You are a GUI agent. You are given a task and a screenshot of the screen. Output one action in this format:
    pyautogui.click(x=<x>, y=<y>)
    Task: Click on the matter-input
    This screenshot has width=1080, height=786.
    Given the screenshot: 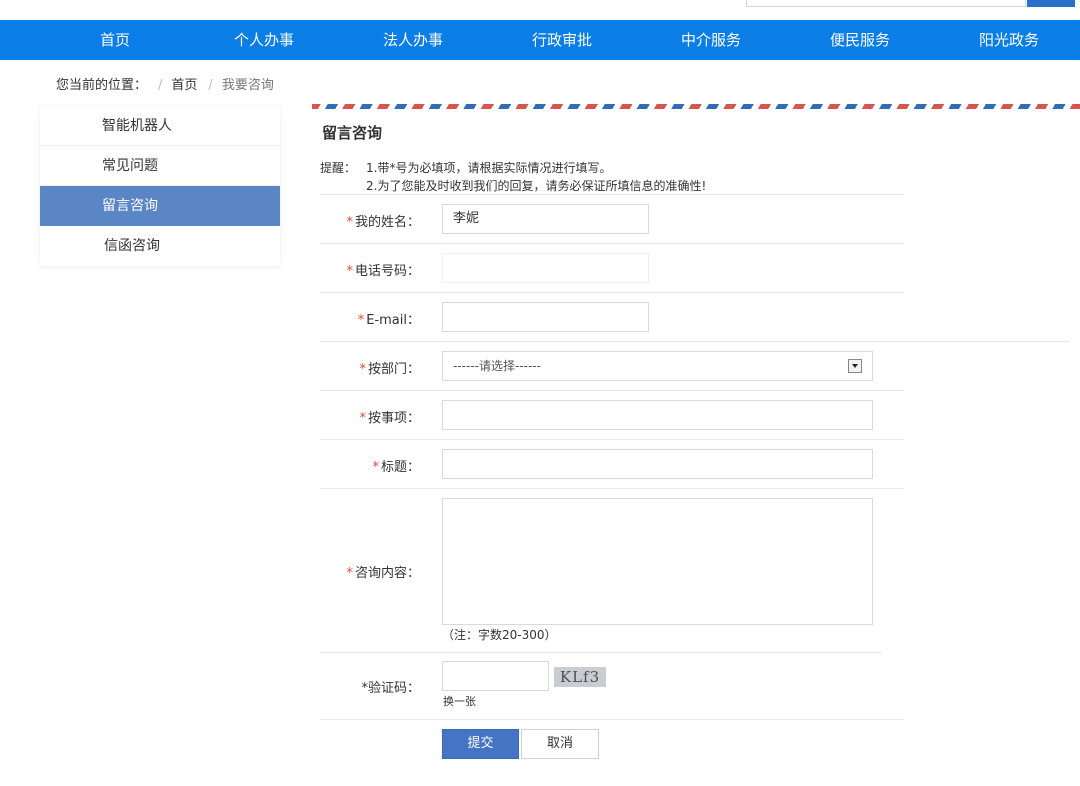 What is the action you would take?
    pyautogui.click(x=657, y=415)
    